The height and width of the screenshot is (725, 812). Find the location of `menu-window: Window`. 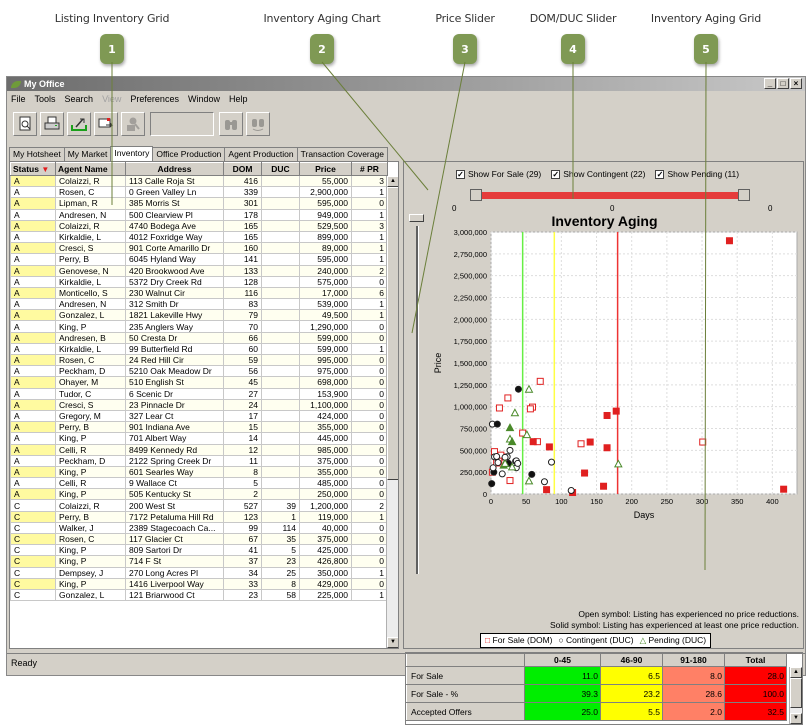

menu-window: Window is located at coordinates (204, 99).